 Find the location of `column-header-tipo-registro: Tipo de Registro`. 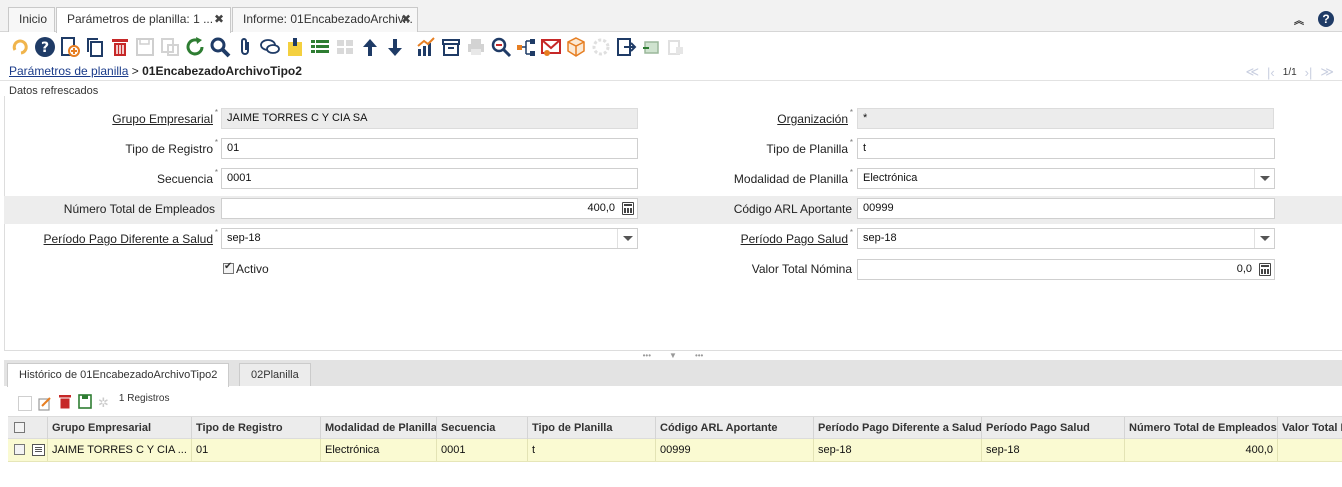

column-header-tipo-registro: Tipo de Registro is located at coordinates (256, 428).